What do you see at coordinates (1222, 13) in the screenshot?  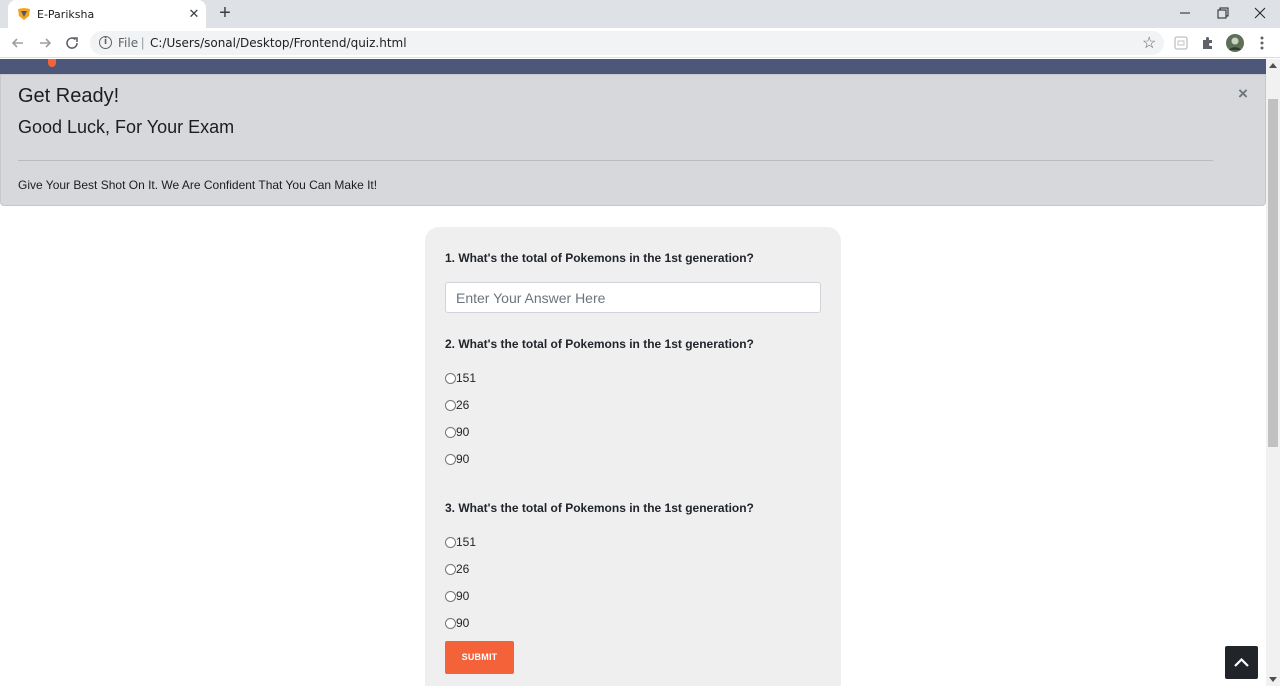 I see `restore-icon` at bounding box center [1222, 13].